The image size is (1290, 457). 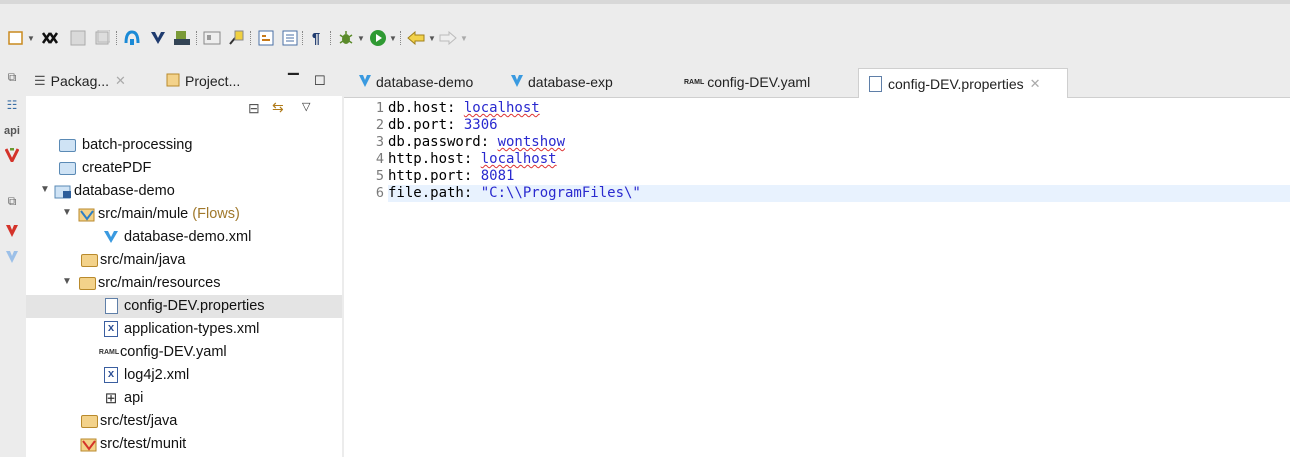 What do you see at coordinates (560, 193) in the screenshot?
I see `property-value: "C:\\ProgramFiles\"` at bounding box center [560, 193].